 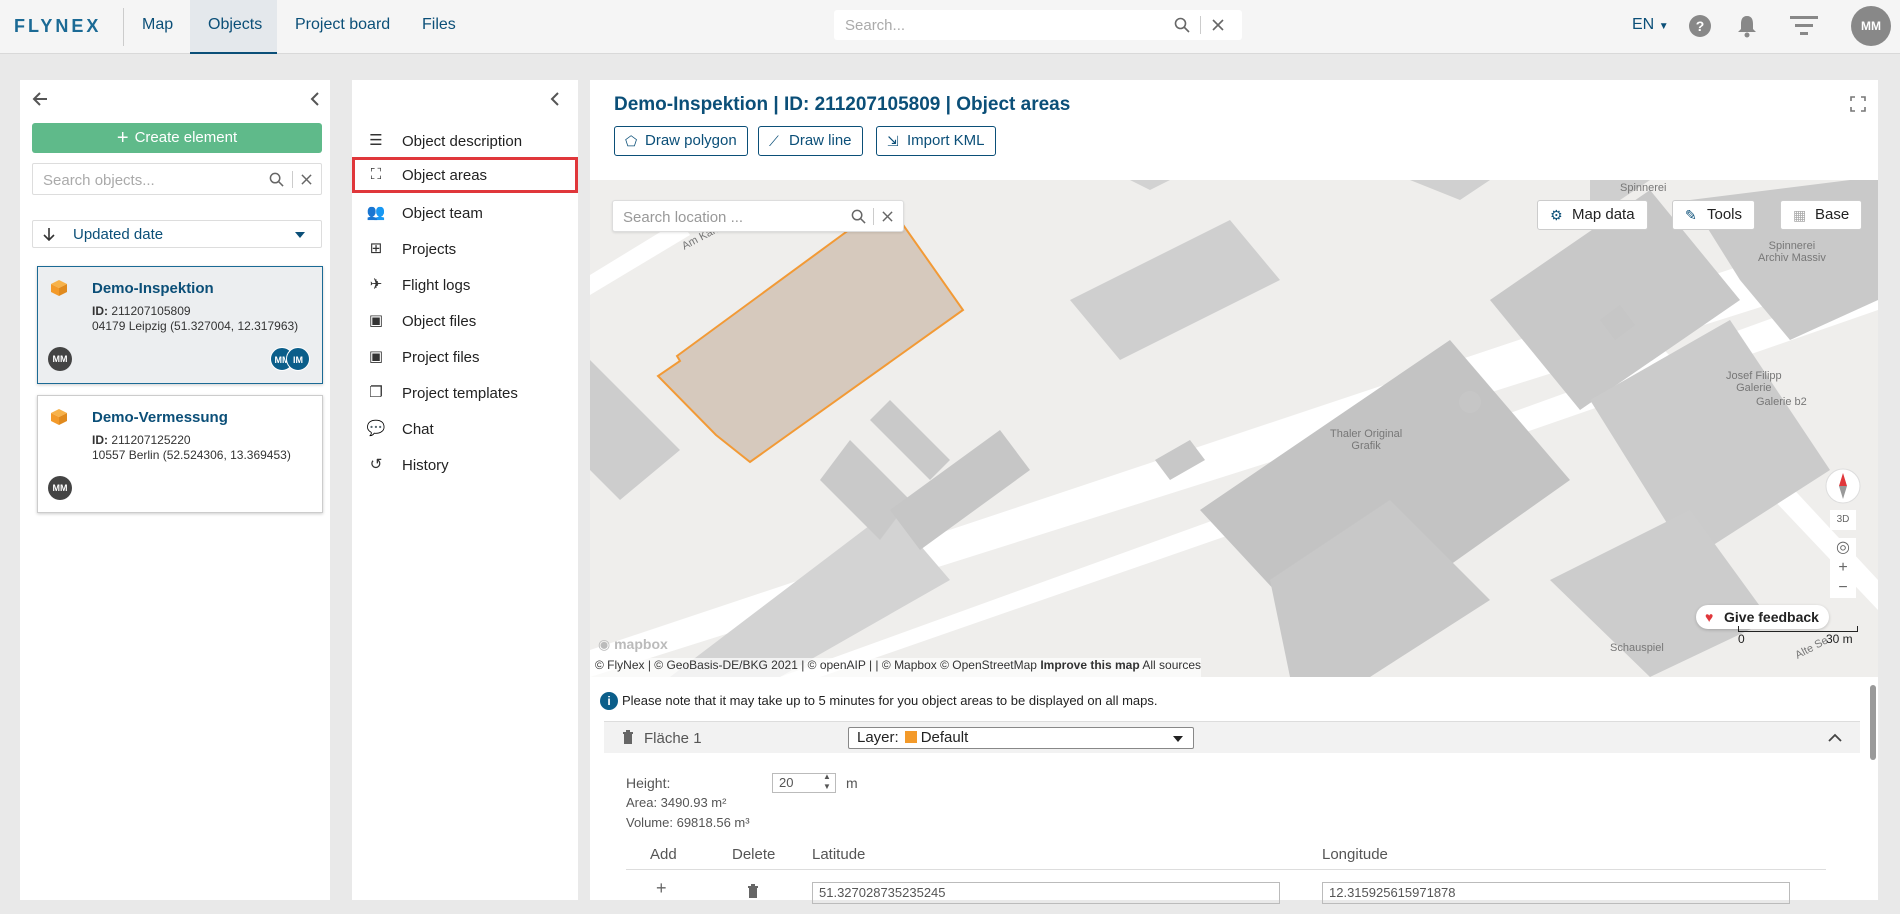 I want to click on box-icon, so click(x=59, y=288).